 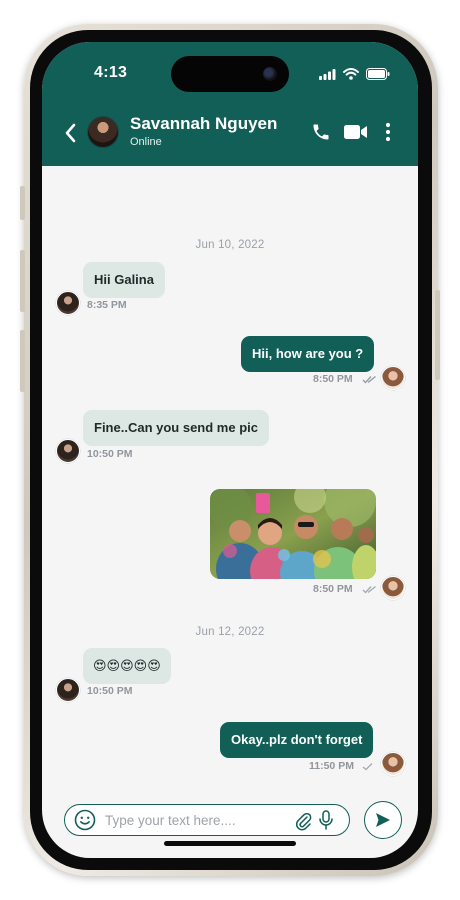 I want to click on emoji-message-bubble: 😍😍😍😍😍, so click(x=127, y=666).